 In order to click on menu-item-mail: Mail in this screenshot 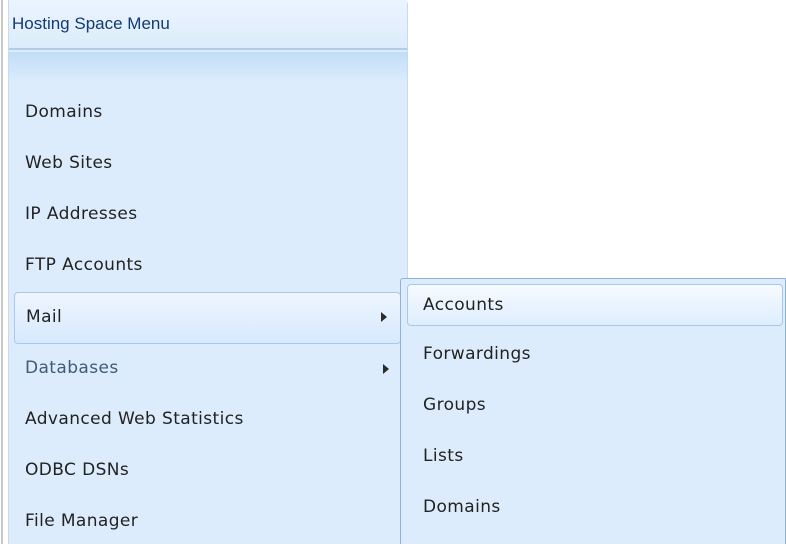, I will do `click(207, 318)`.